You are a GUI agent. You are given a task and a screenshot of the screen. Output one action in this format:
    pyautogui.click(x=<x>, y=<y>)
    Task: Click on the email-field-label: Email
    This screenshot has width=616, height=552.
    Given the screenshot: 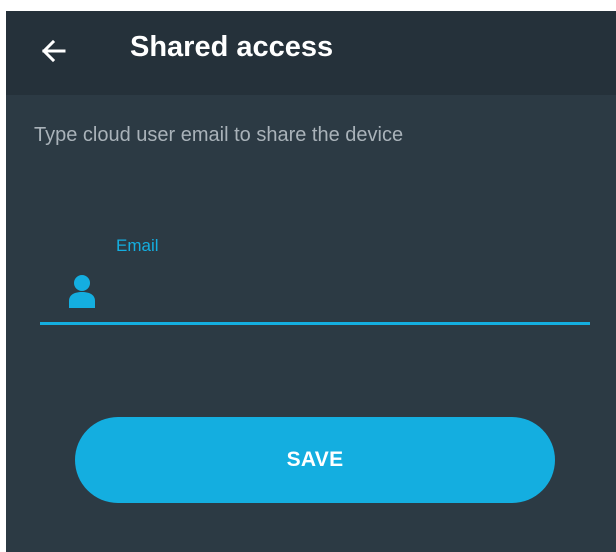 What is the action you would take?
    pyautogui.click(x=137, y=245)
    